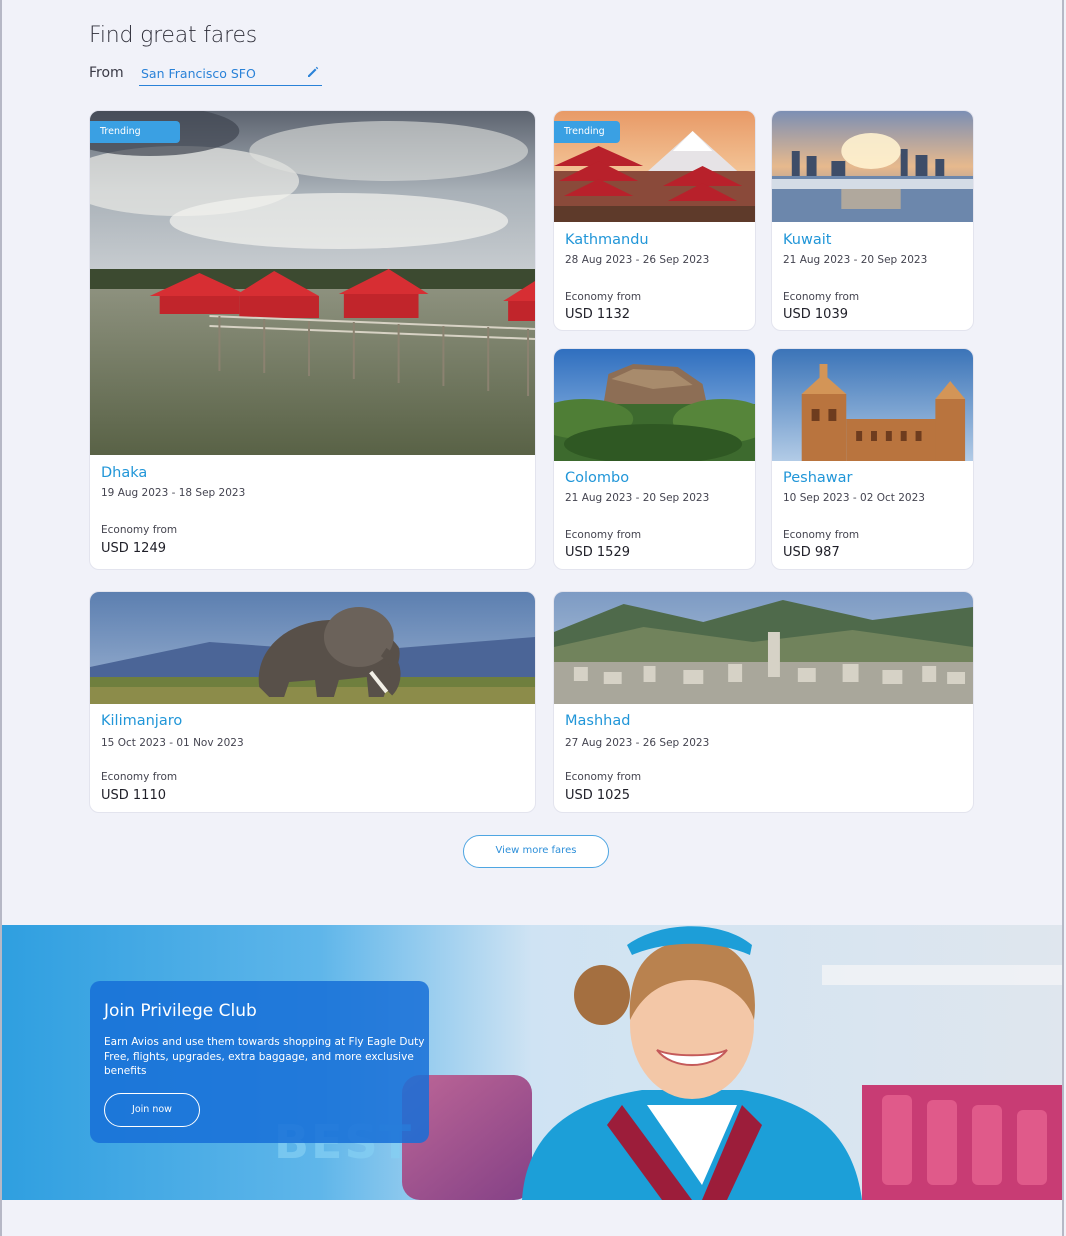 This screenshot has width=1066, height=1236. What do you see at coordinates (597, 721) in the screenshot?
I see `destination-name: Mashhad` at bounding box center [597, 721].